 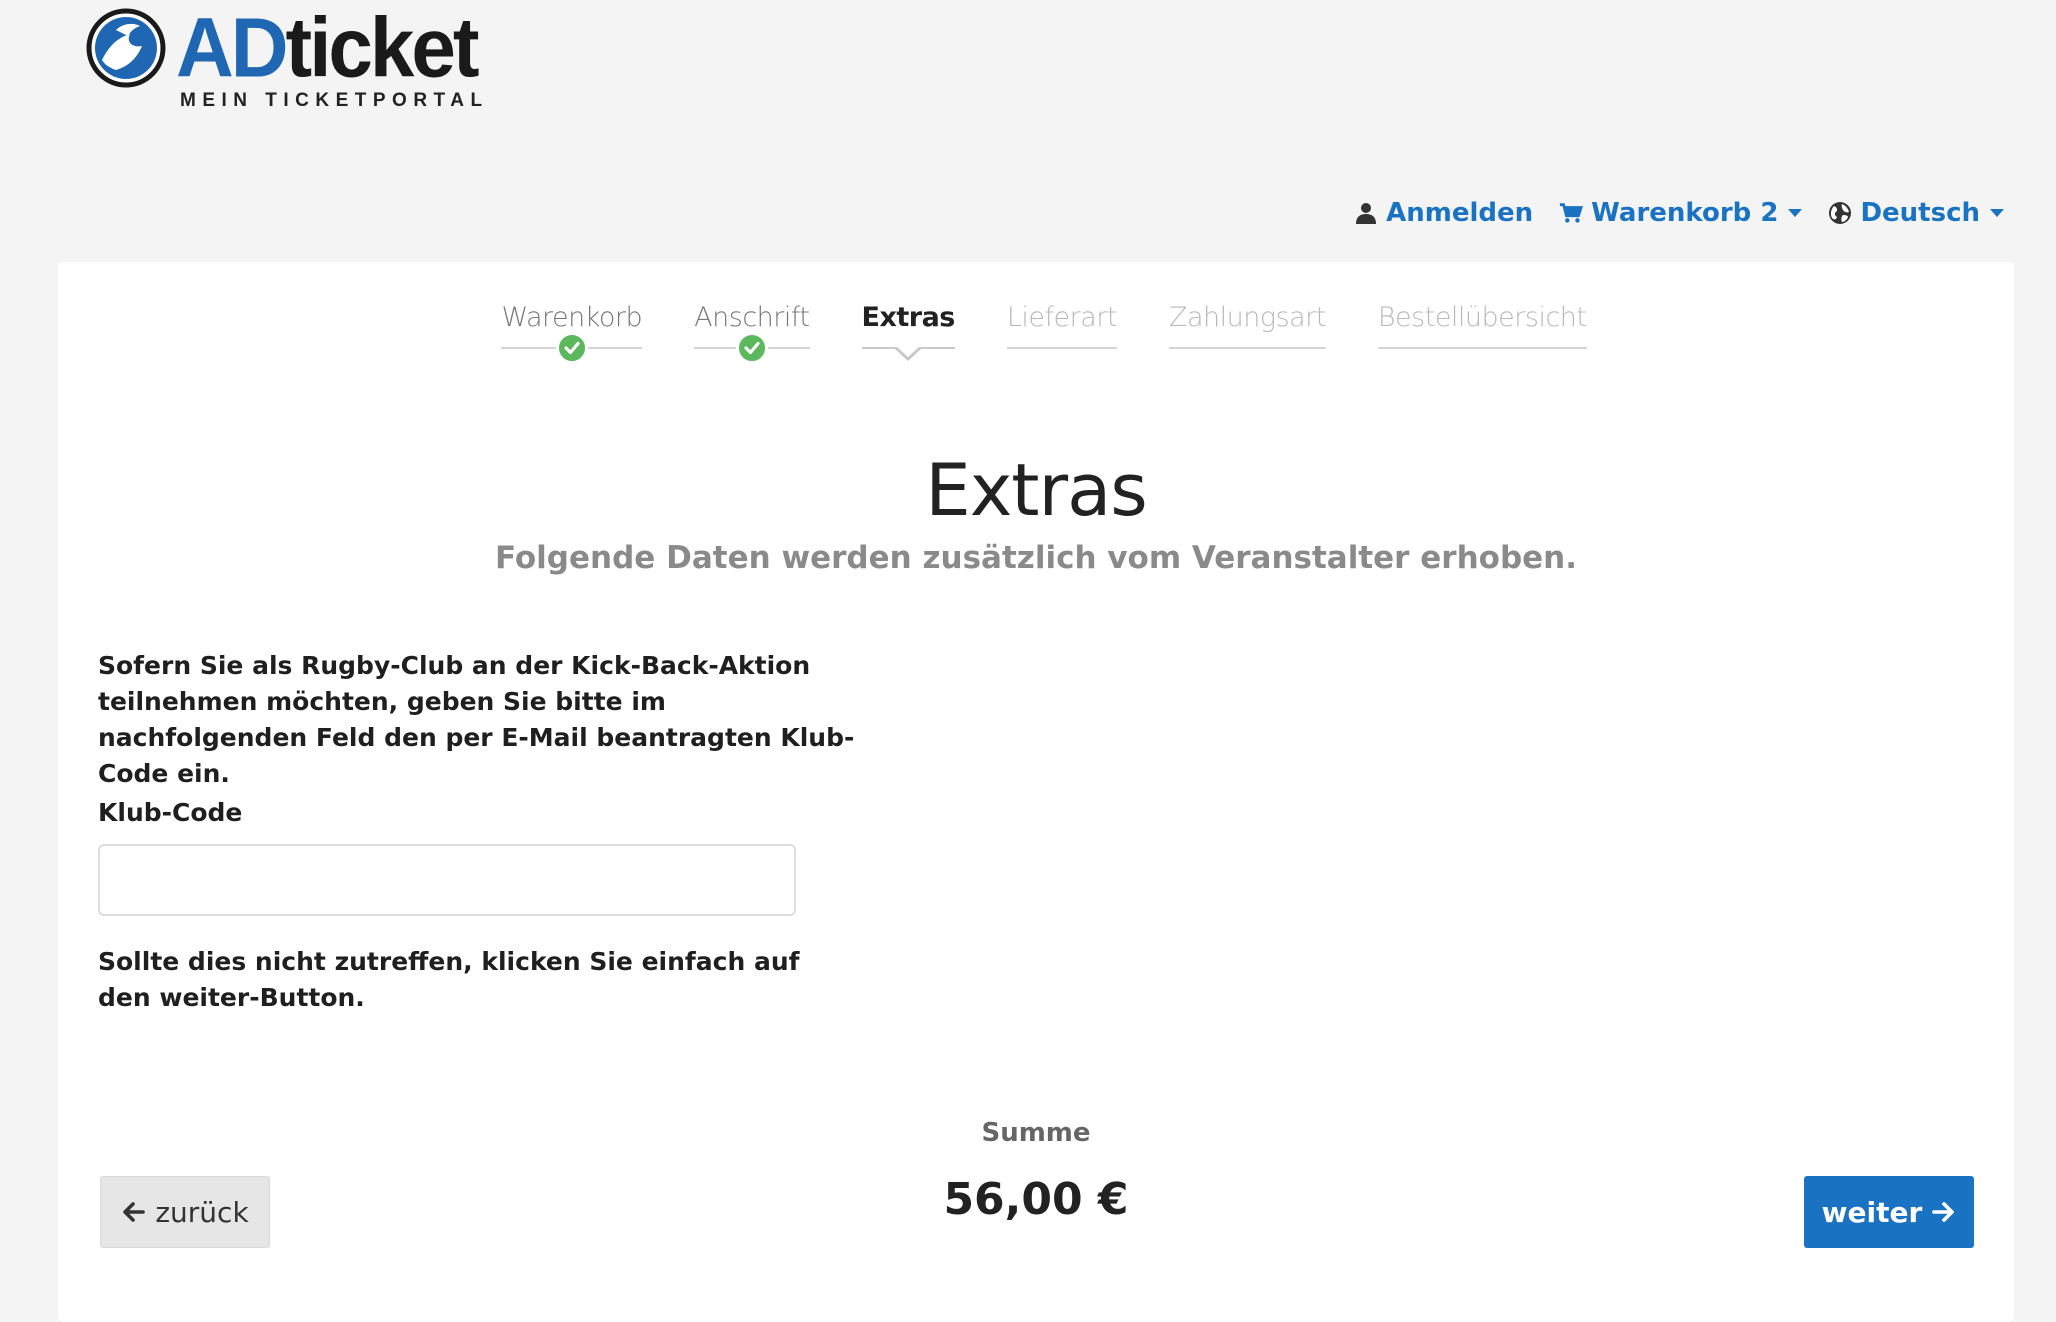 I want to click on step-label: Bestellübersicht, so click(x=1482, y=317).